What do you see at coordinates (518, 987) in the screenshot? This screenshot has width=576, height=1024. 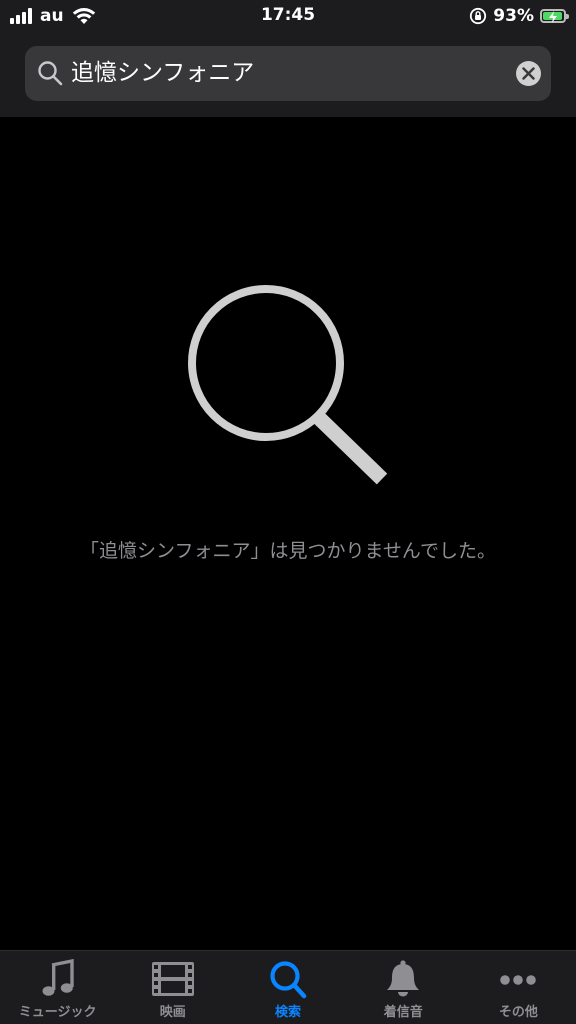 I see `tab-more: その他` at bounding box center [518, 987].